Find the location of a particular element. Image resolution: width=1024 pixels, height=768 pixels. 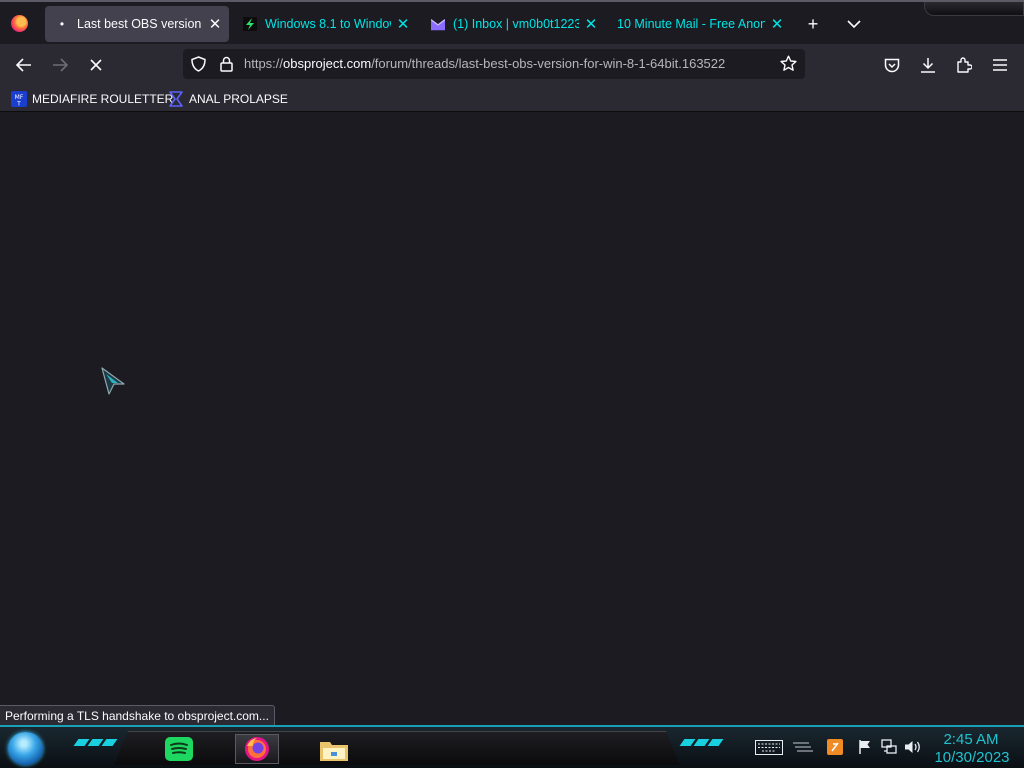

lock-icon is located at coordinates (226, 64).